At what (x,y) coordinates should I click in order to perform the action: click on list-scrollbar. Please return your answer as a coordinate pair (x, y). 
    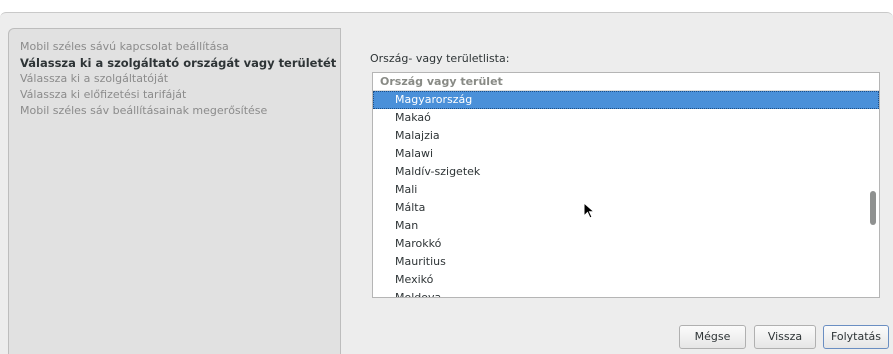
    Looking at the image, I should click on (873, 185).